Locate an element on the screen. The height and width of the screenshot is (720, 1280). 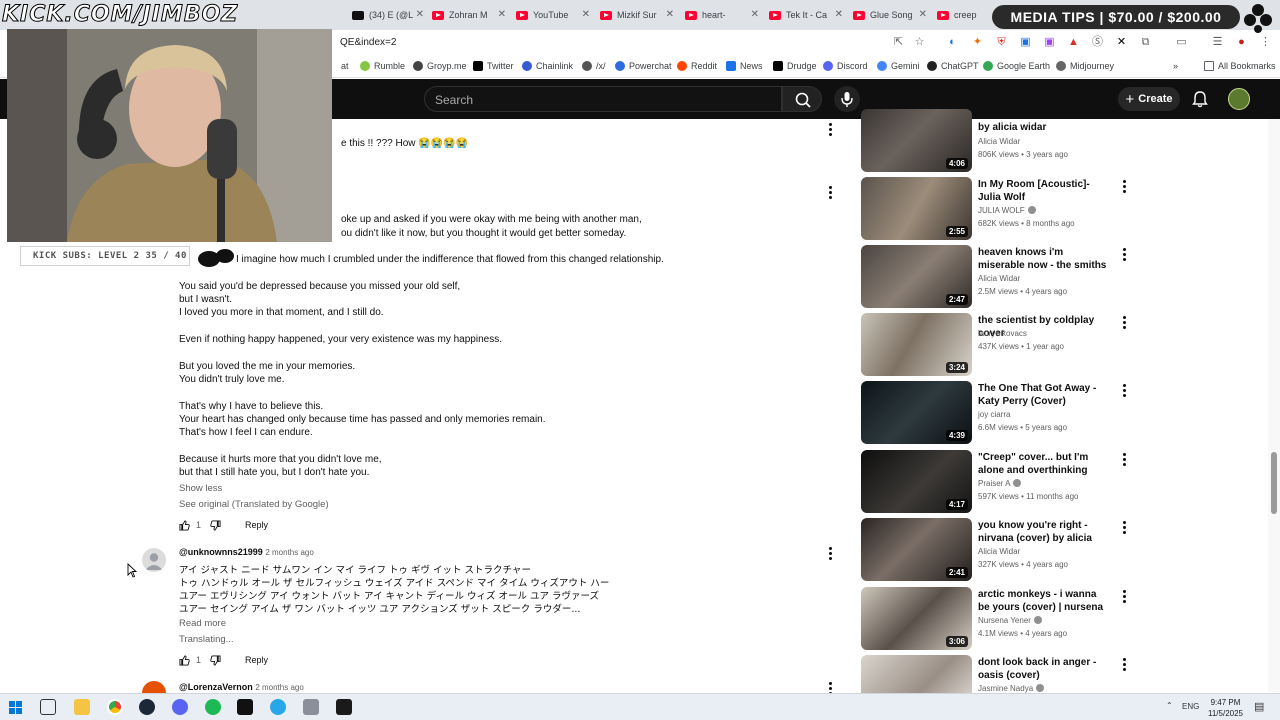
app-icon is located at coordinates (311, 707).